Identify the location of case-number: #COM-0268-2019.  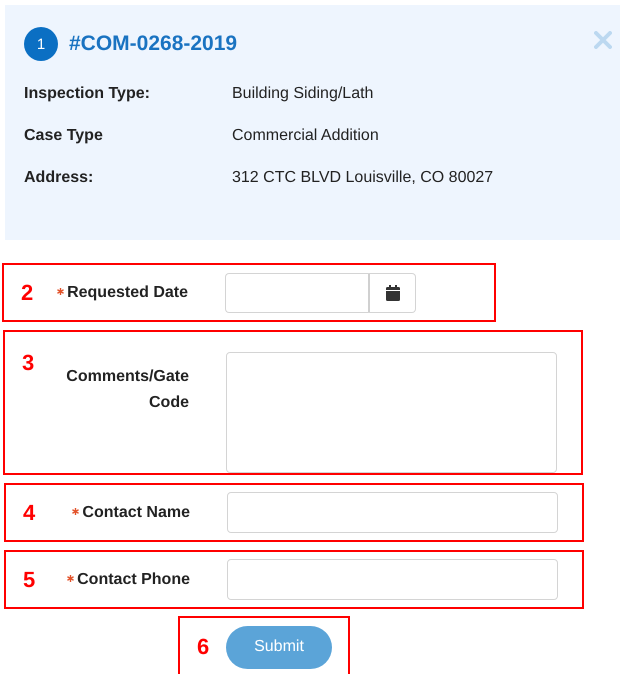
(153, 44).